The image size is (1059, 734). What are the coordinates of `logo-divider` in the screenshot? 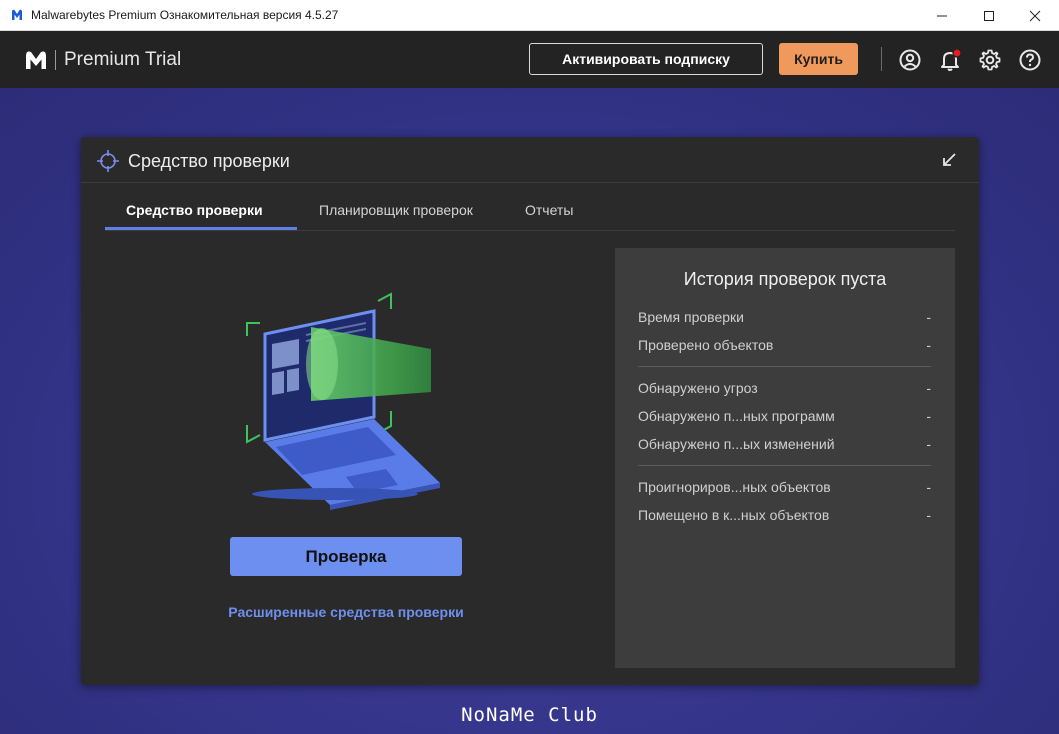 It's located at (55, 60).